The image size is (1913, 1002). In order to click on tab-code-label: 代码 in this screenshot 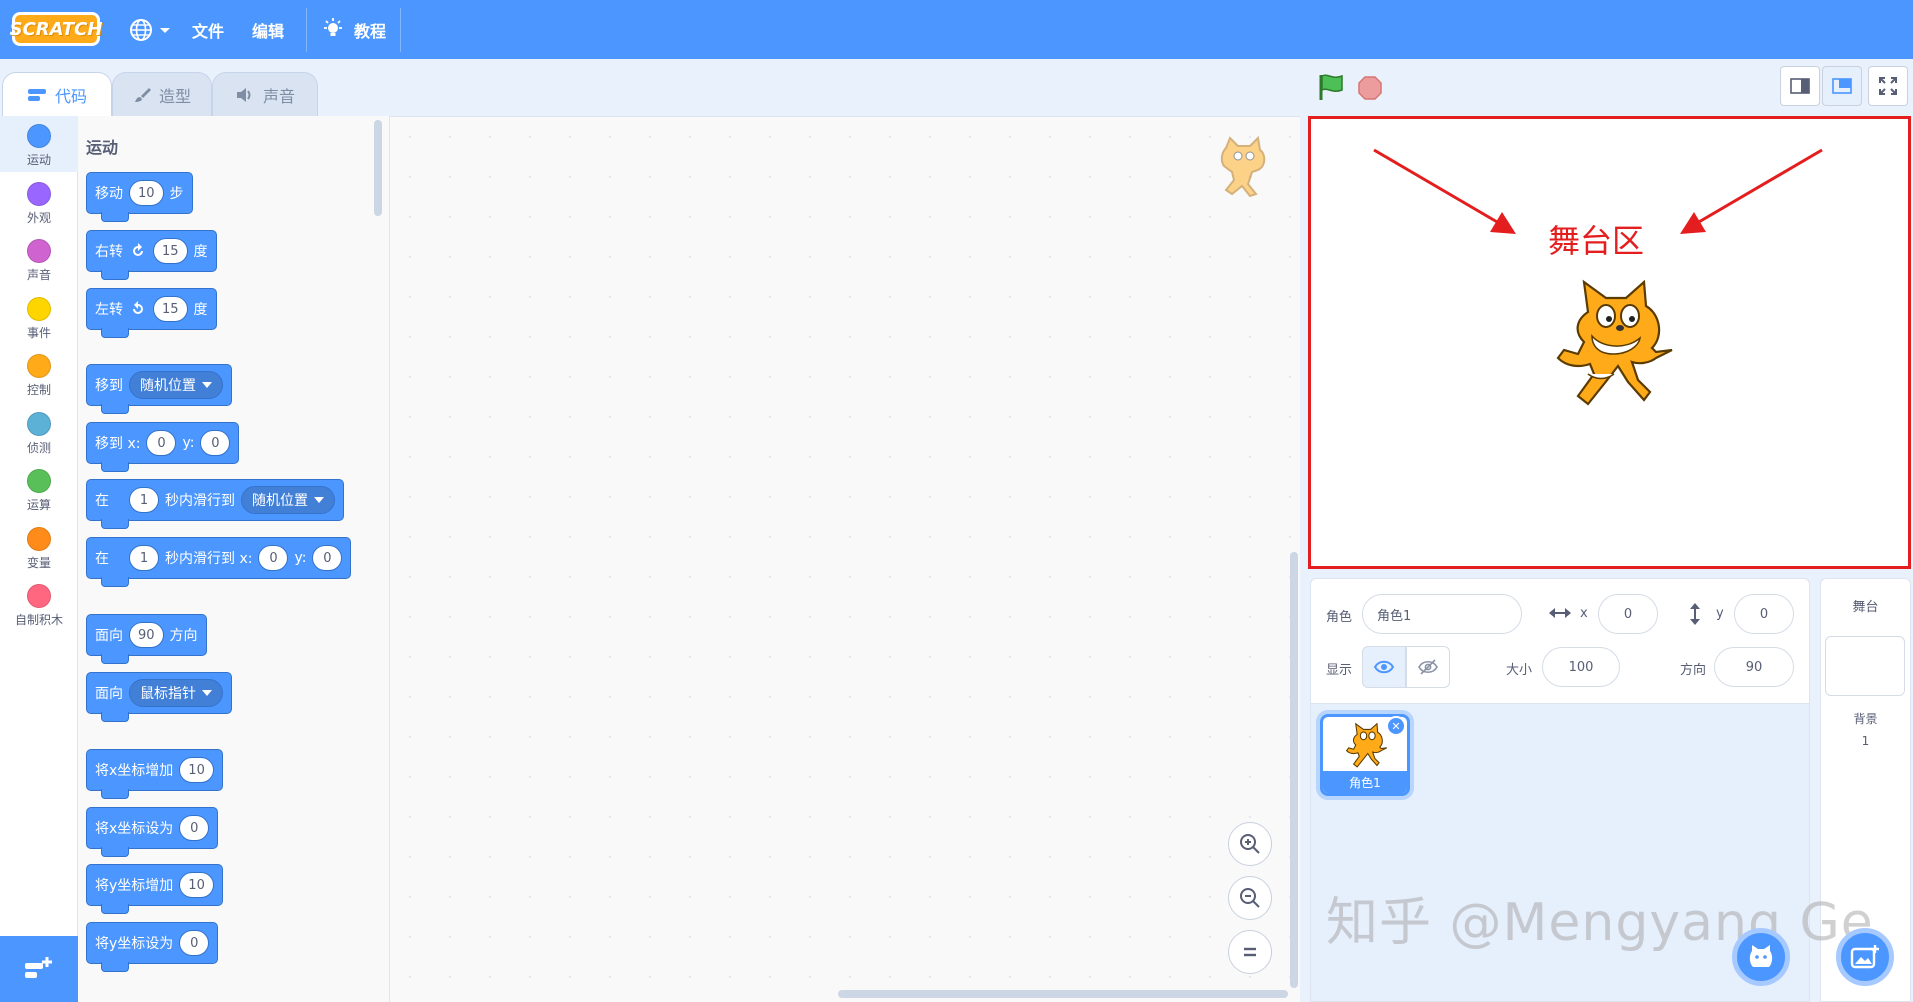, I will do `click(70, 96)`.